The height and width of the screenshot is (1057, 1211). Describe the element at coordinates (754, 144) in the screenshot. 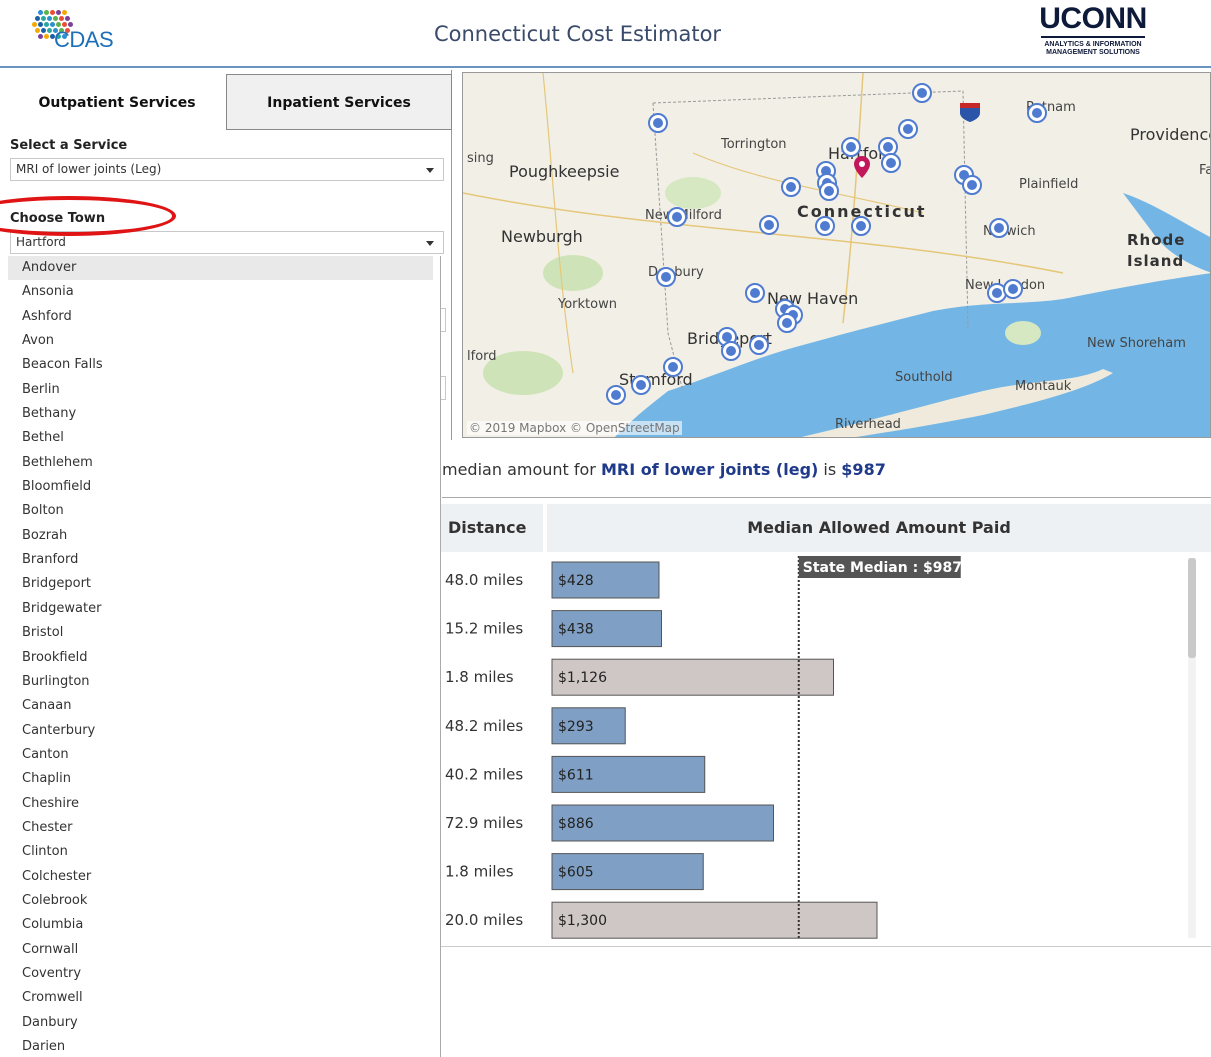

I see `map-label-torrington: Torrington` at that location.